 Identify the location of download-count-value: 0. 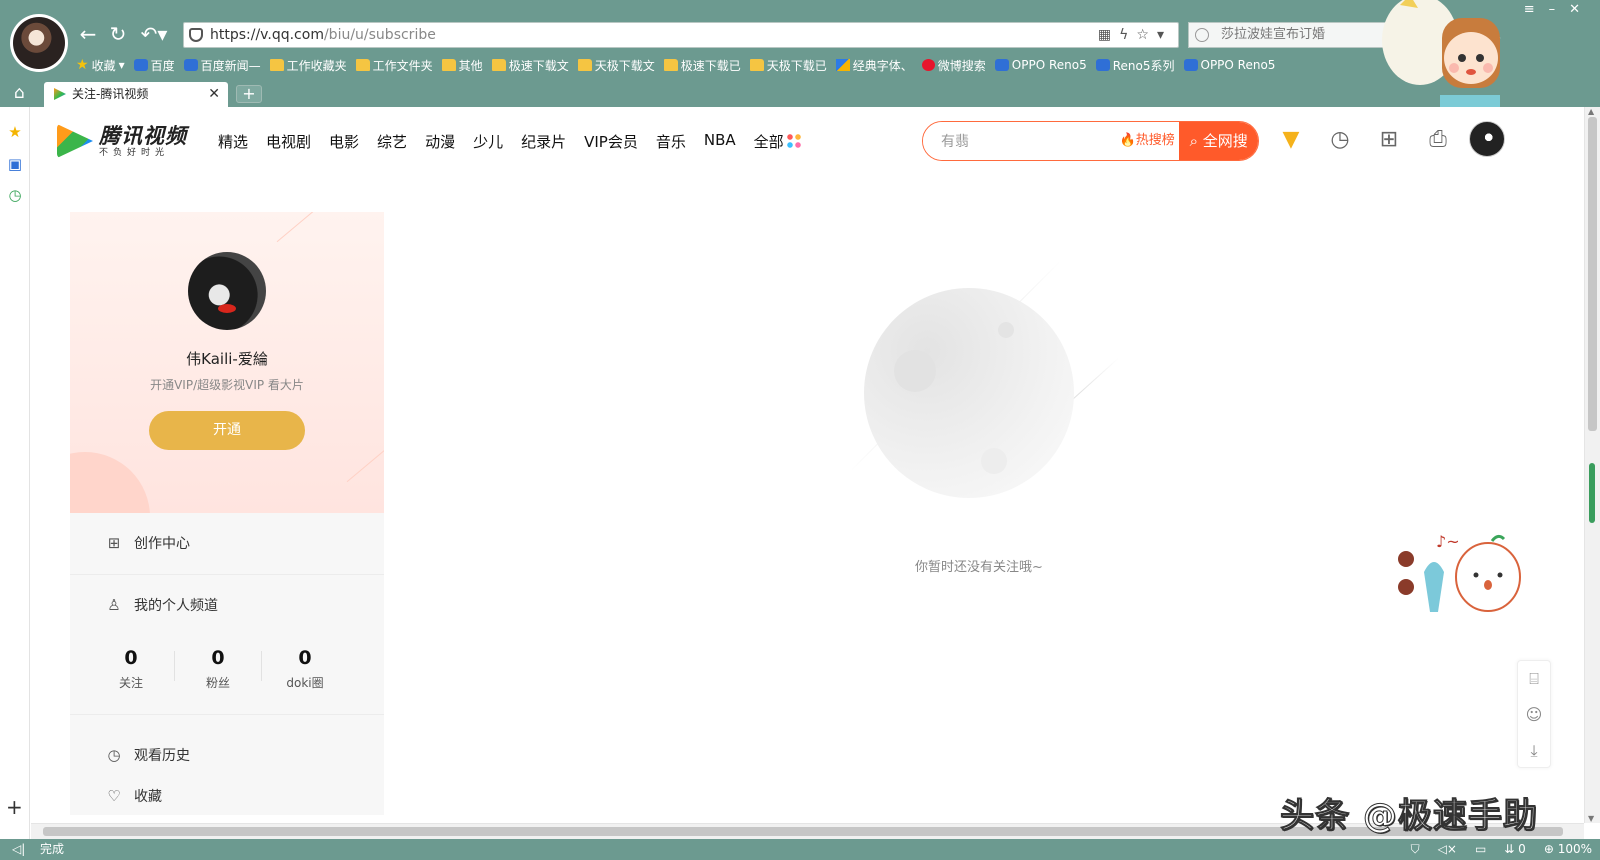
(1522, 849).